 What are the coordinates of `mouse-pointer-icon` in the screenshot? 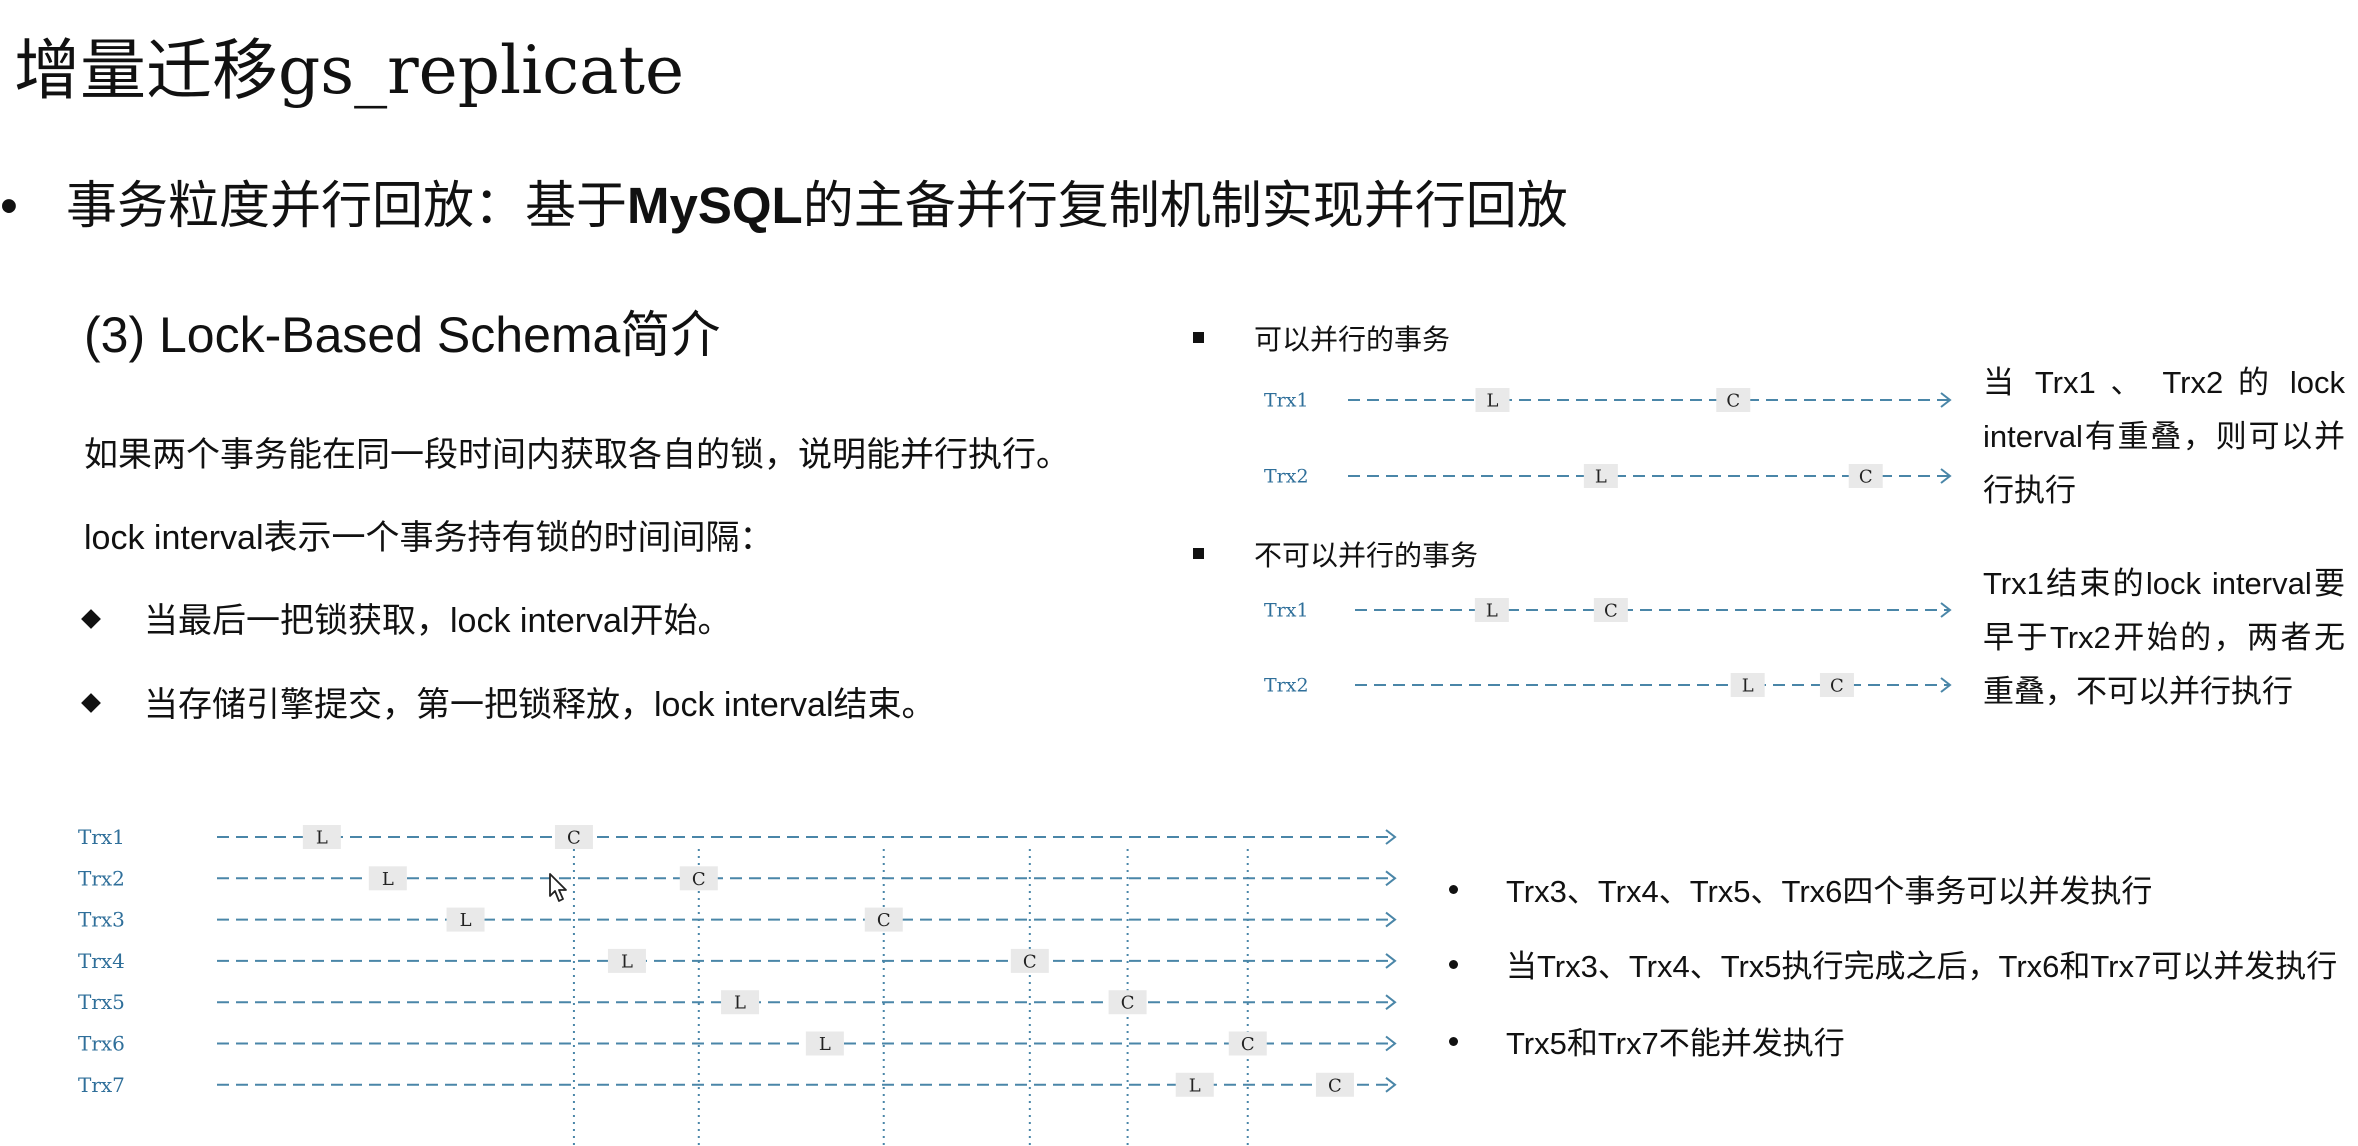 It's located at (558, 887).